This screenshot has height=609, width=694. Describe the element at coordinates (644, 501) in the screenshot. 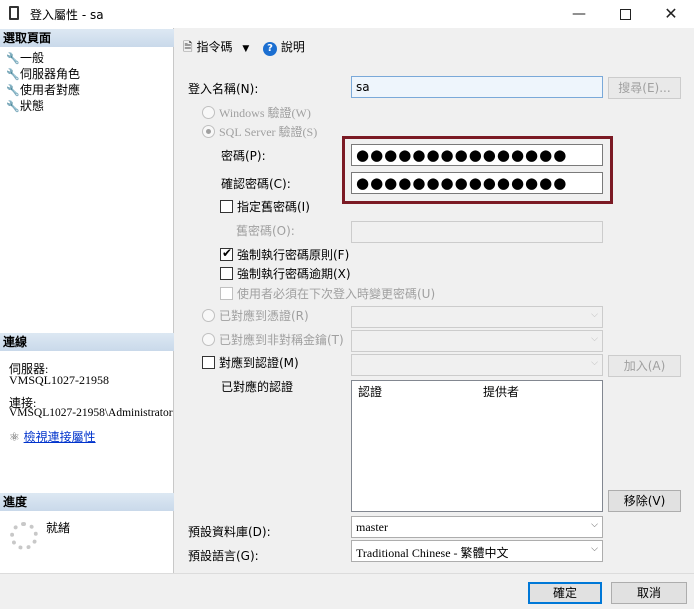

I see `remove-button: 移除(V)` at that location.